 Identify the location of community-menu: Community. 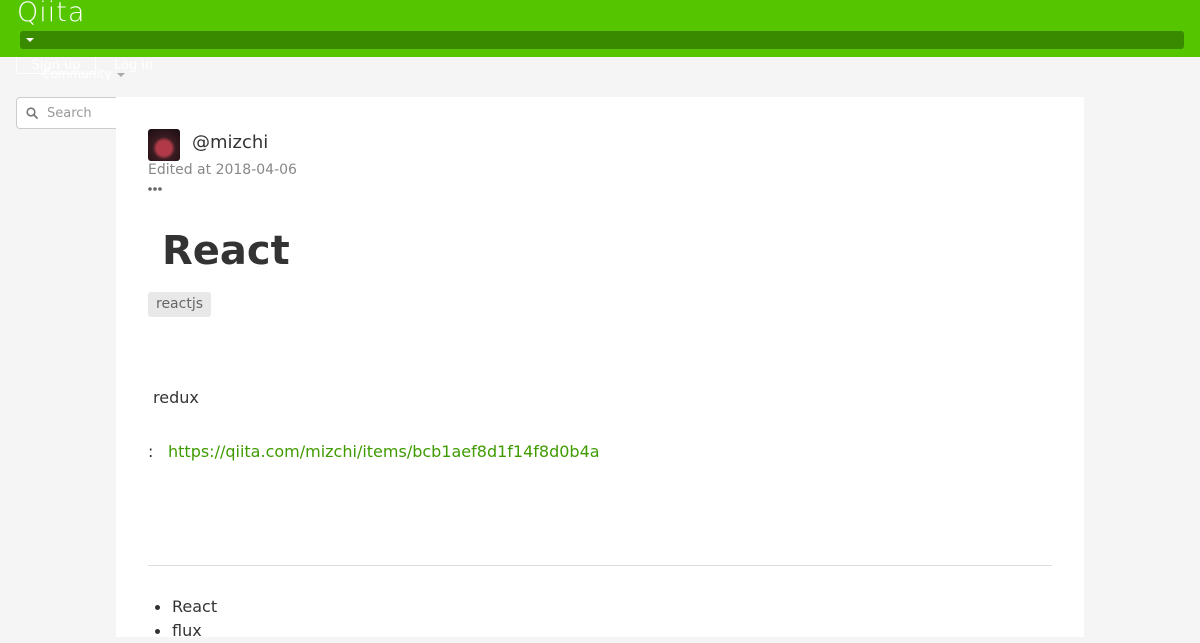
(76, 74).